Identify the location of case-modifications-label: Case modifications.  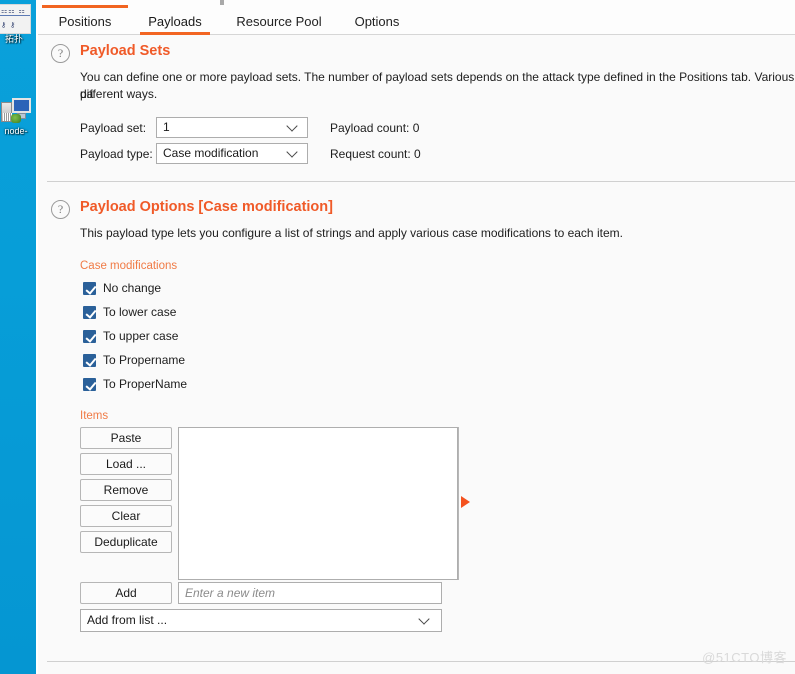
(129, 266).